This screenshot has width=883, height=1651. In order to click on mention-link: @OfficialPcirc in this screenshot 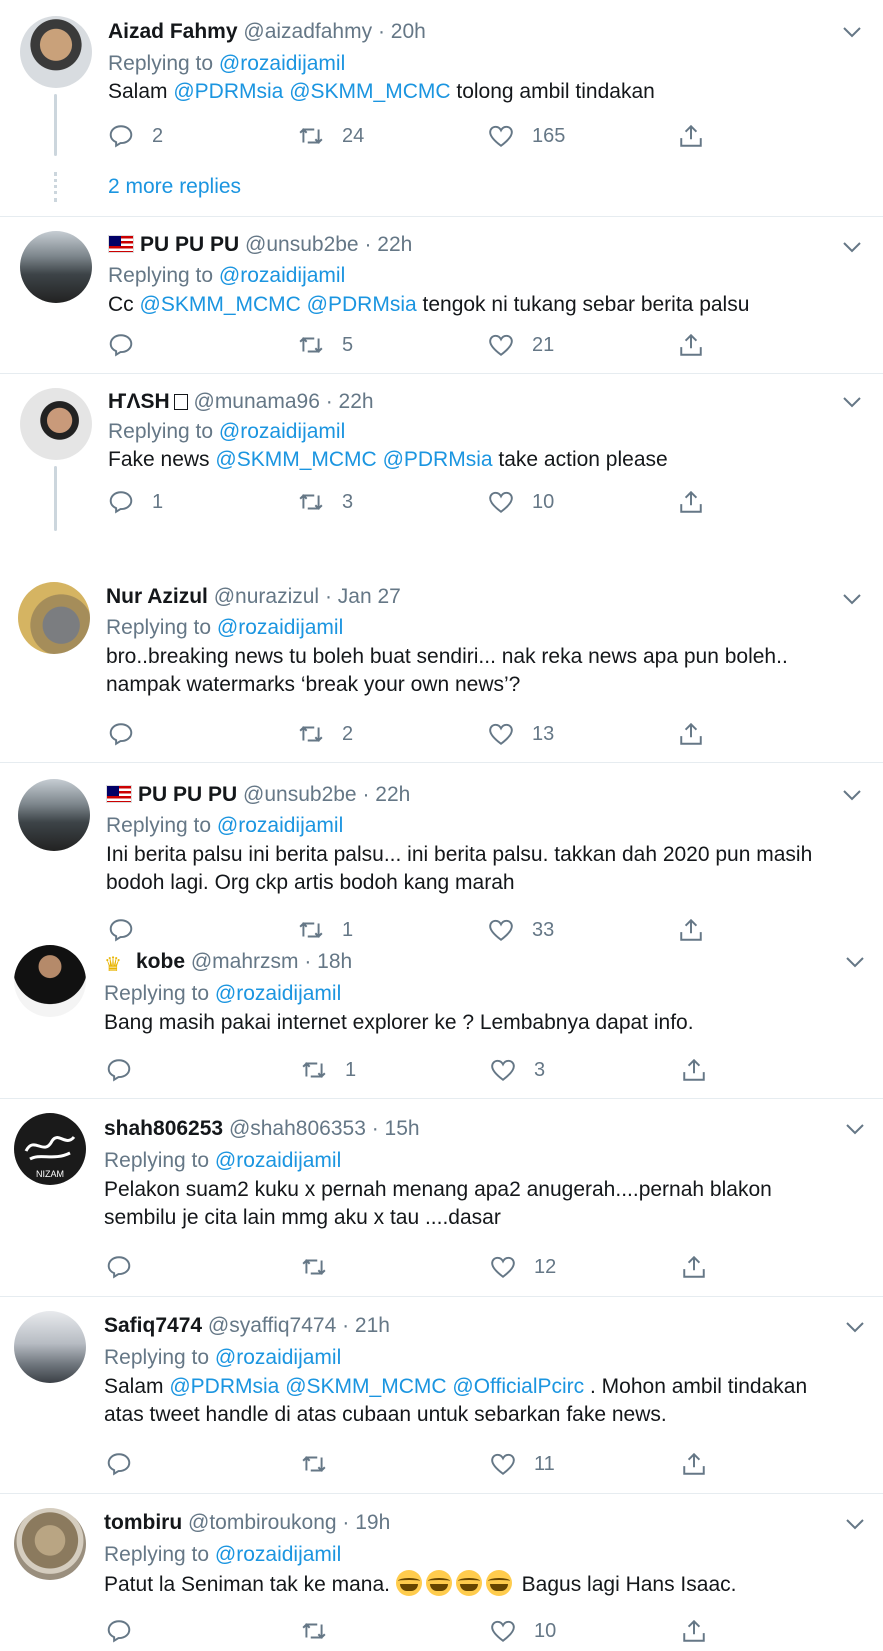, I will do `click(518, 1386)`.